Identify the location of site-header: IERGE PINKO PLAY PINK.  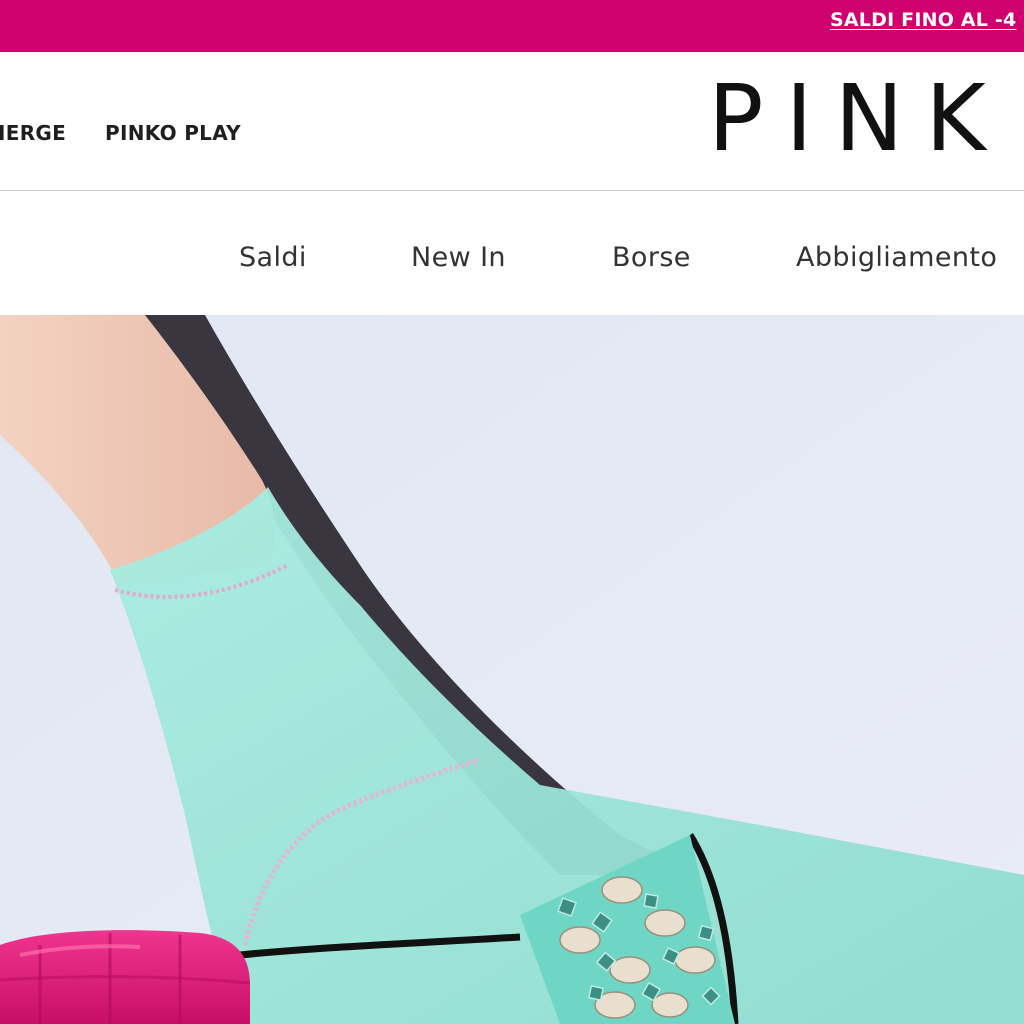
(512, 121).